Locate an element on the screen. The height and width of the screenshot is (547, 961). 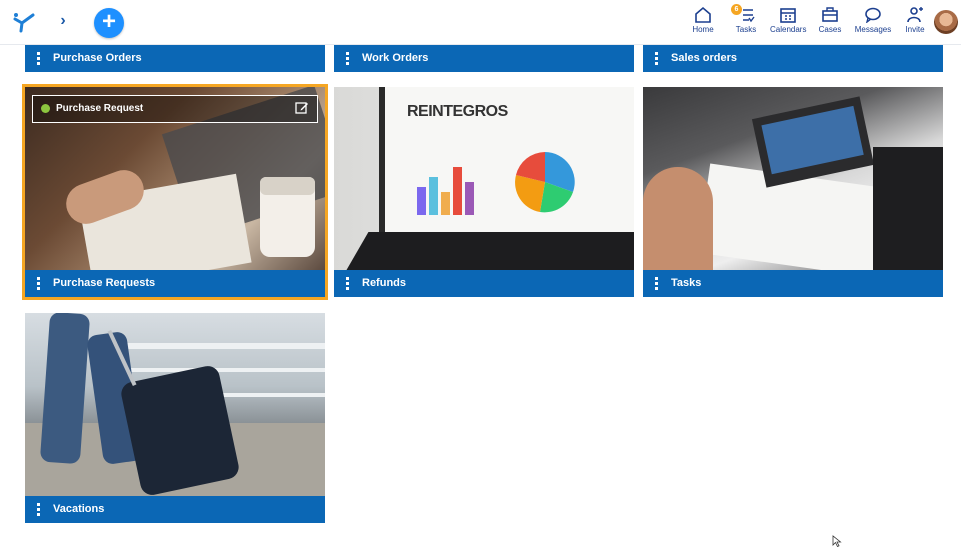
app-logo-icon is located at coordinates (24, 21).